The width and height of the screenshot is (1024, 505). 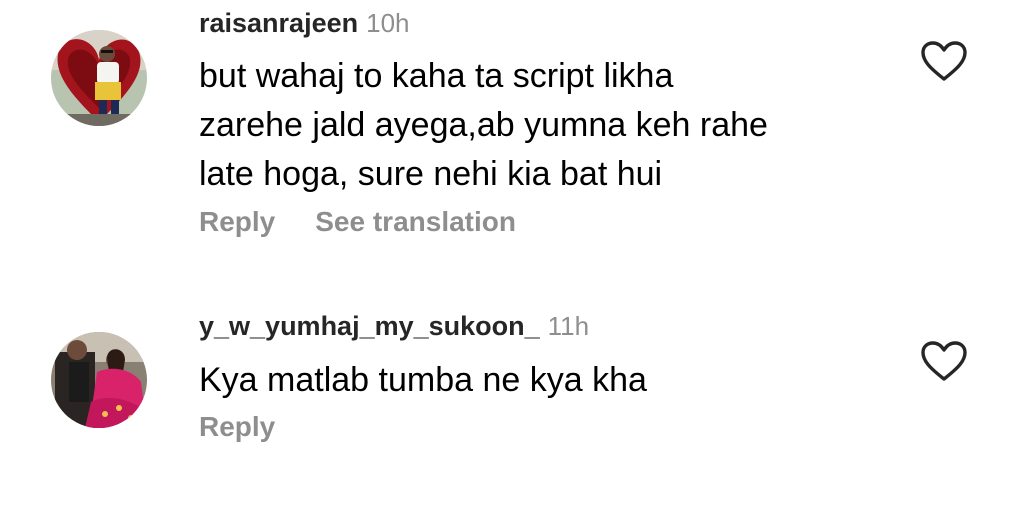 What do you see at coordinates (369, 326) in the screenshot?
I see `username: y_w_yumhaj_my_sukoon_` at bounding box center [369, 326].